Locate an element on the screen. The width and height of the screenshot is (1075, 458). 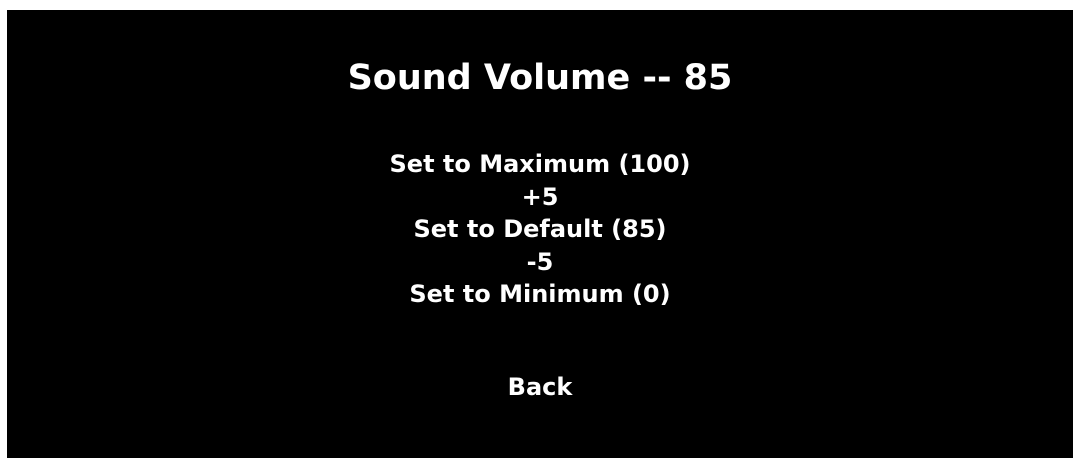
increase-volume-option: +5 is located at coordinates (540, 197).